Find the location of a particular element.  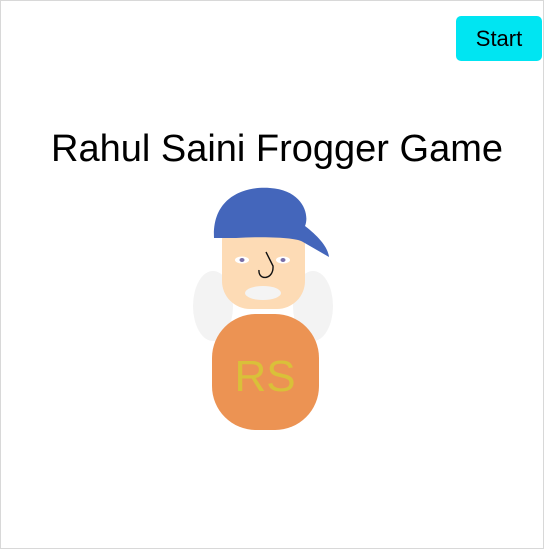

character-monogram: RS is located at coordinates (264, 376).